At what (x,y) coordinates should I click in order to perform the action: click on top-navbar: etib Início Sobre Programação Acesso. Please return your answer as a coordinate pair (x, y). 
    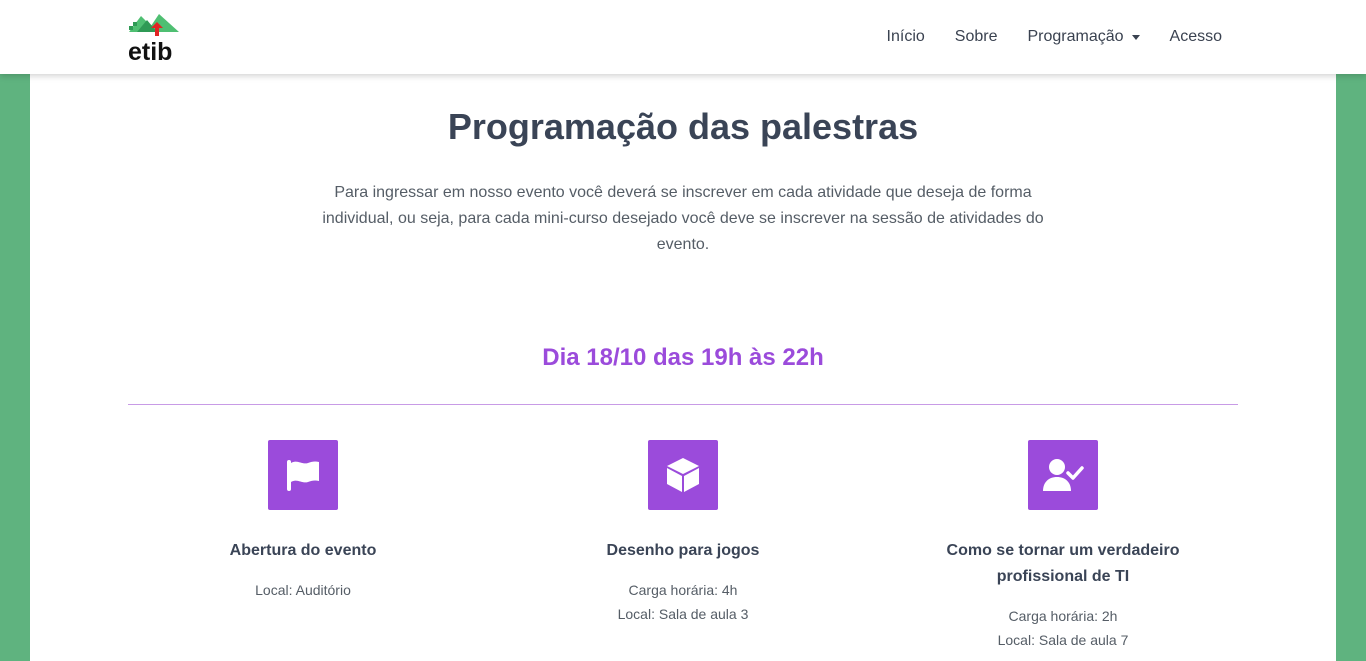
    Looking at the image, I should click on (683, 37).